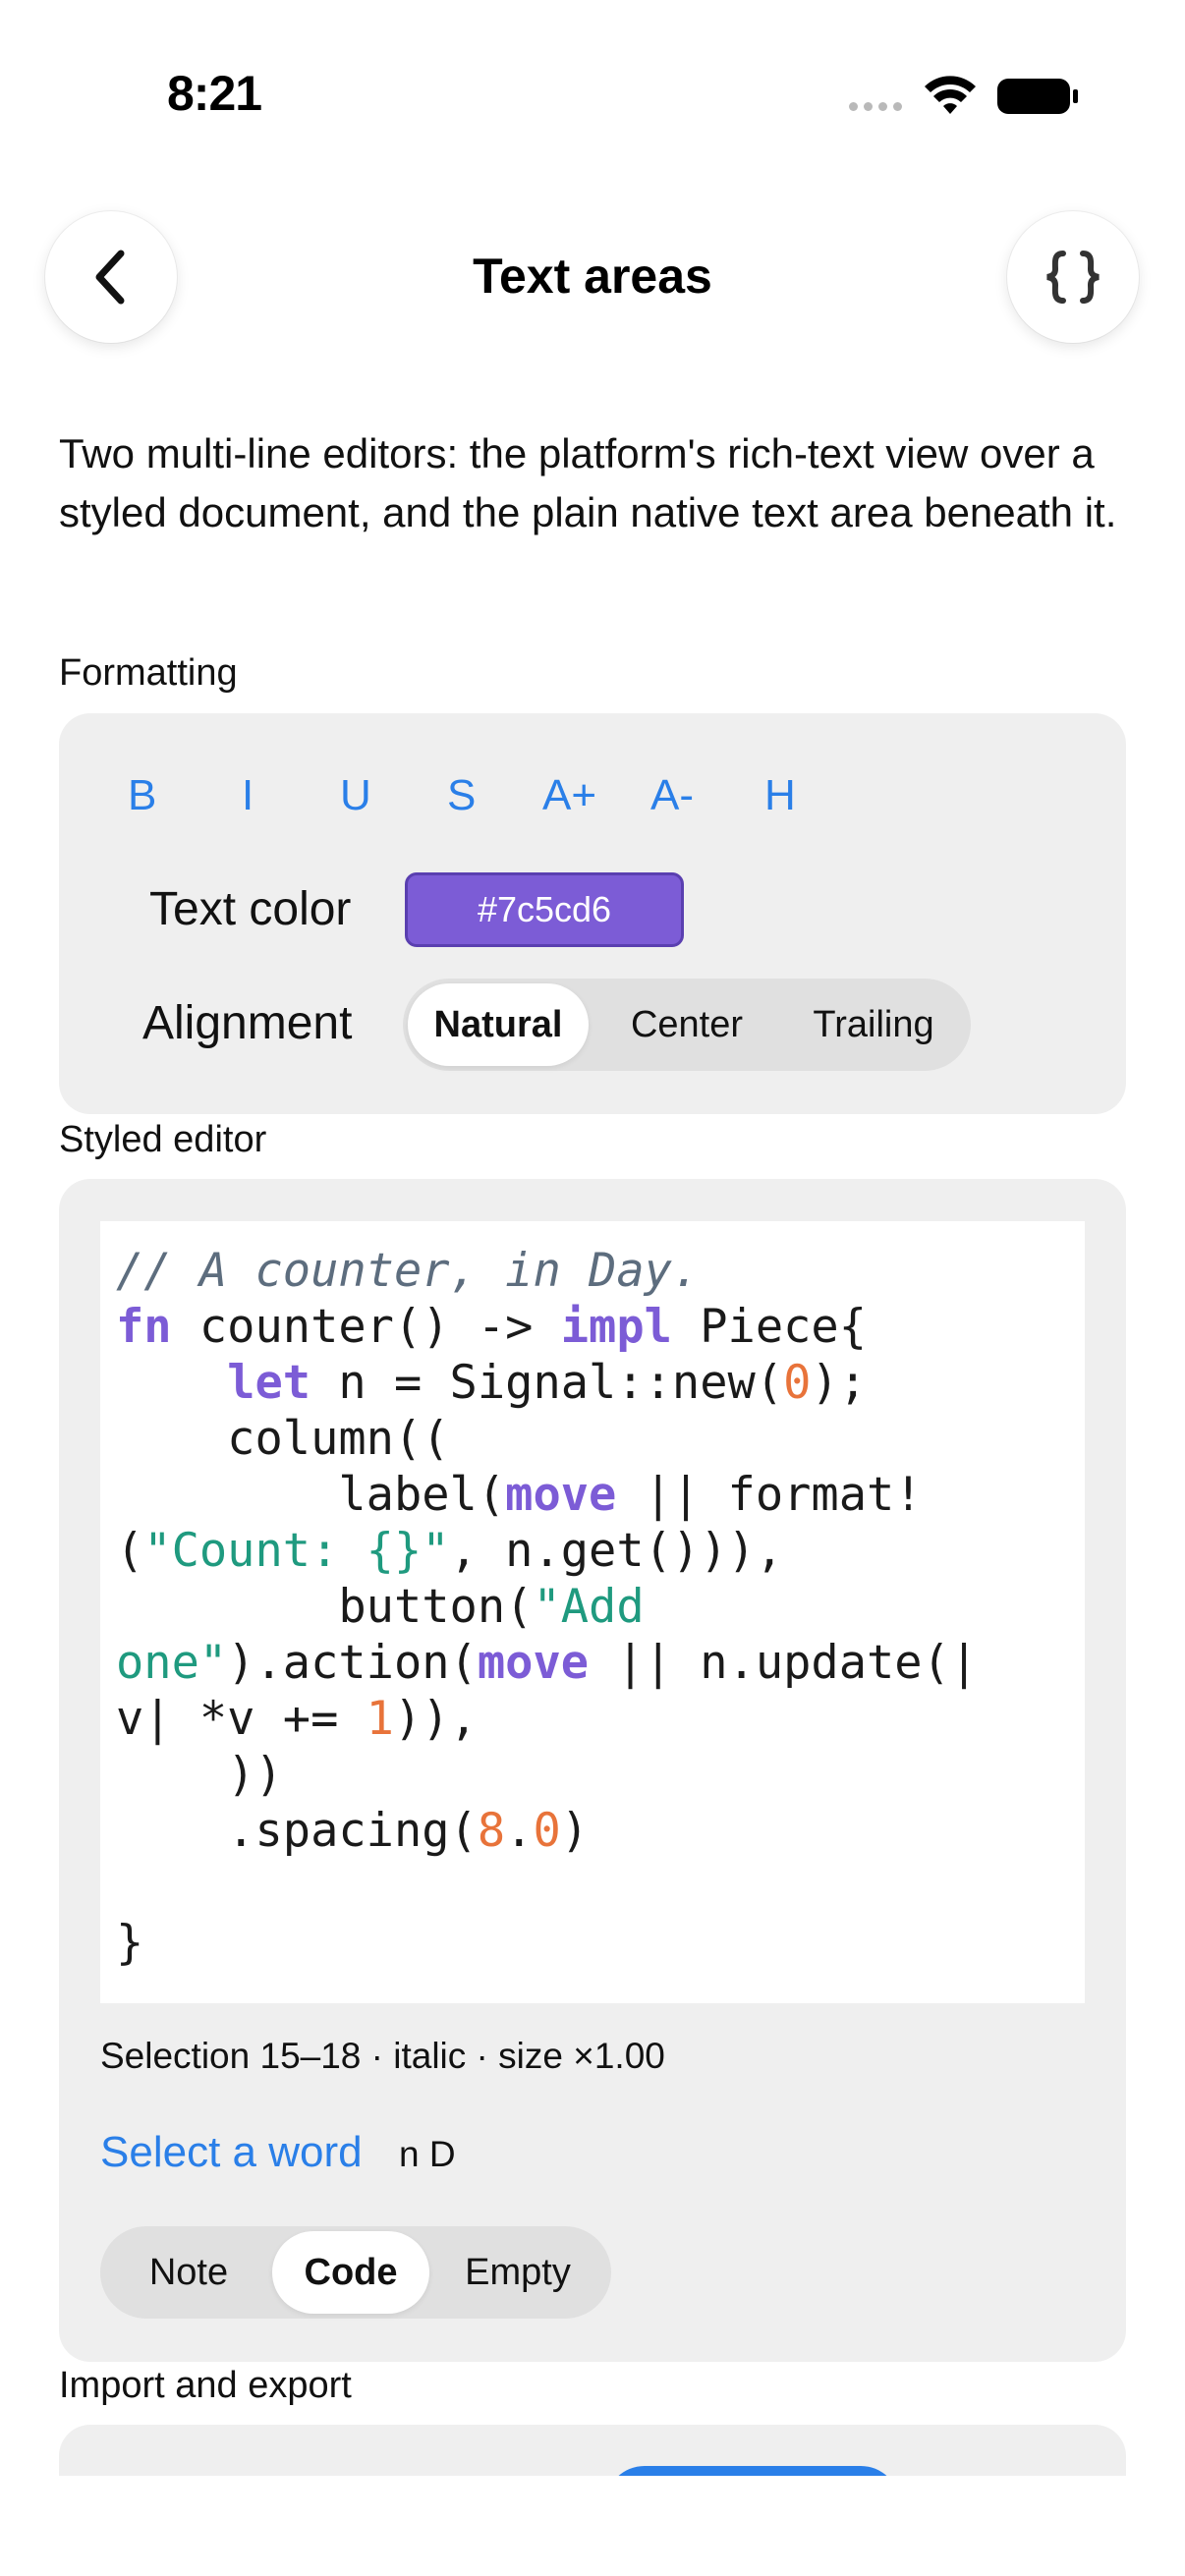  Describe the element at coordinates (355, 795) in the screenshot. I see `underline-button: U` at that location.